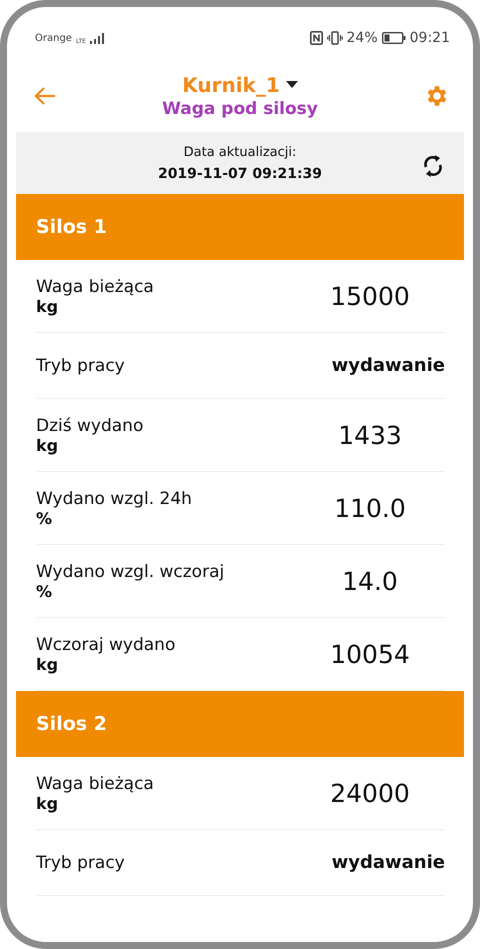  What do you see at coordinates (316, 38) in the screenshot?
I see `nfc-icon` at bounding box center [316, 38].